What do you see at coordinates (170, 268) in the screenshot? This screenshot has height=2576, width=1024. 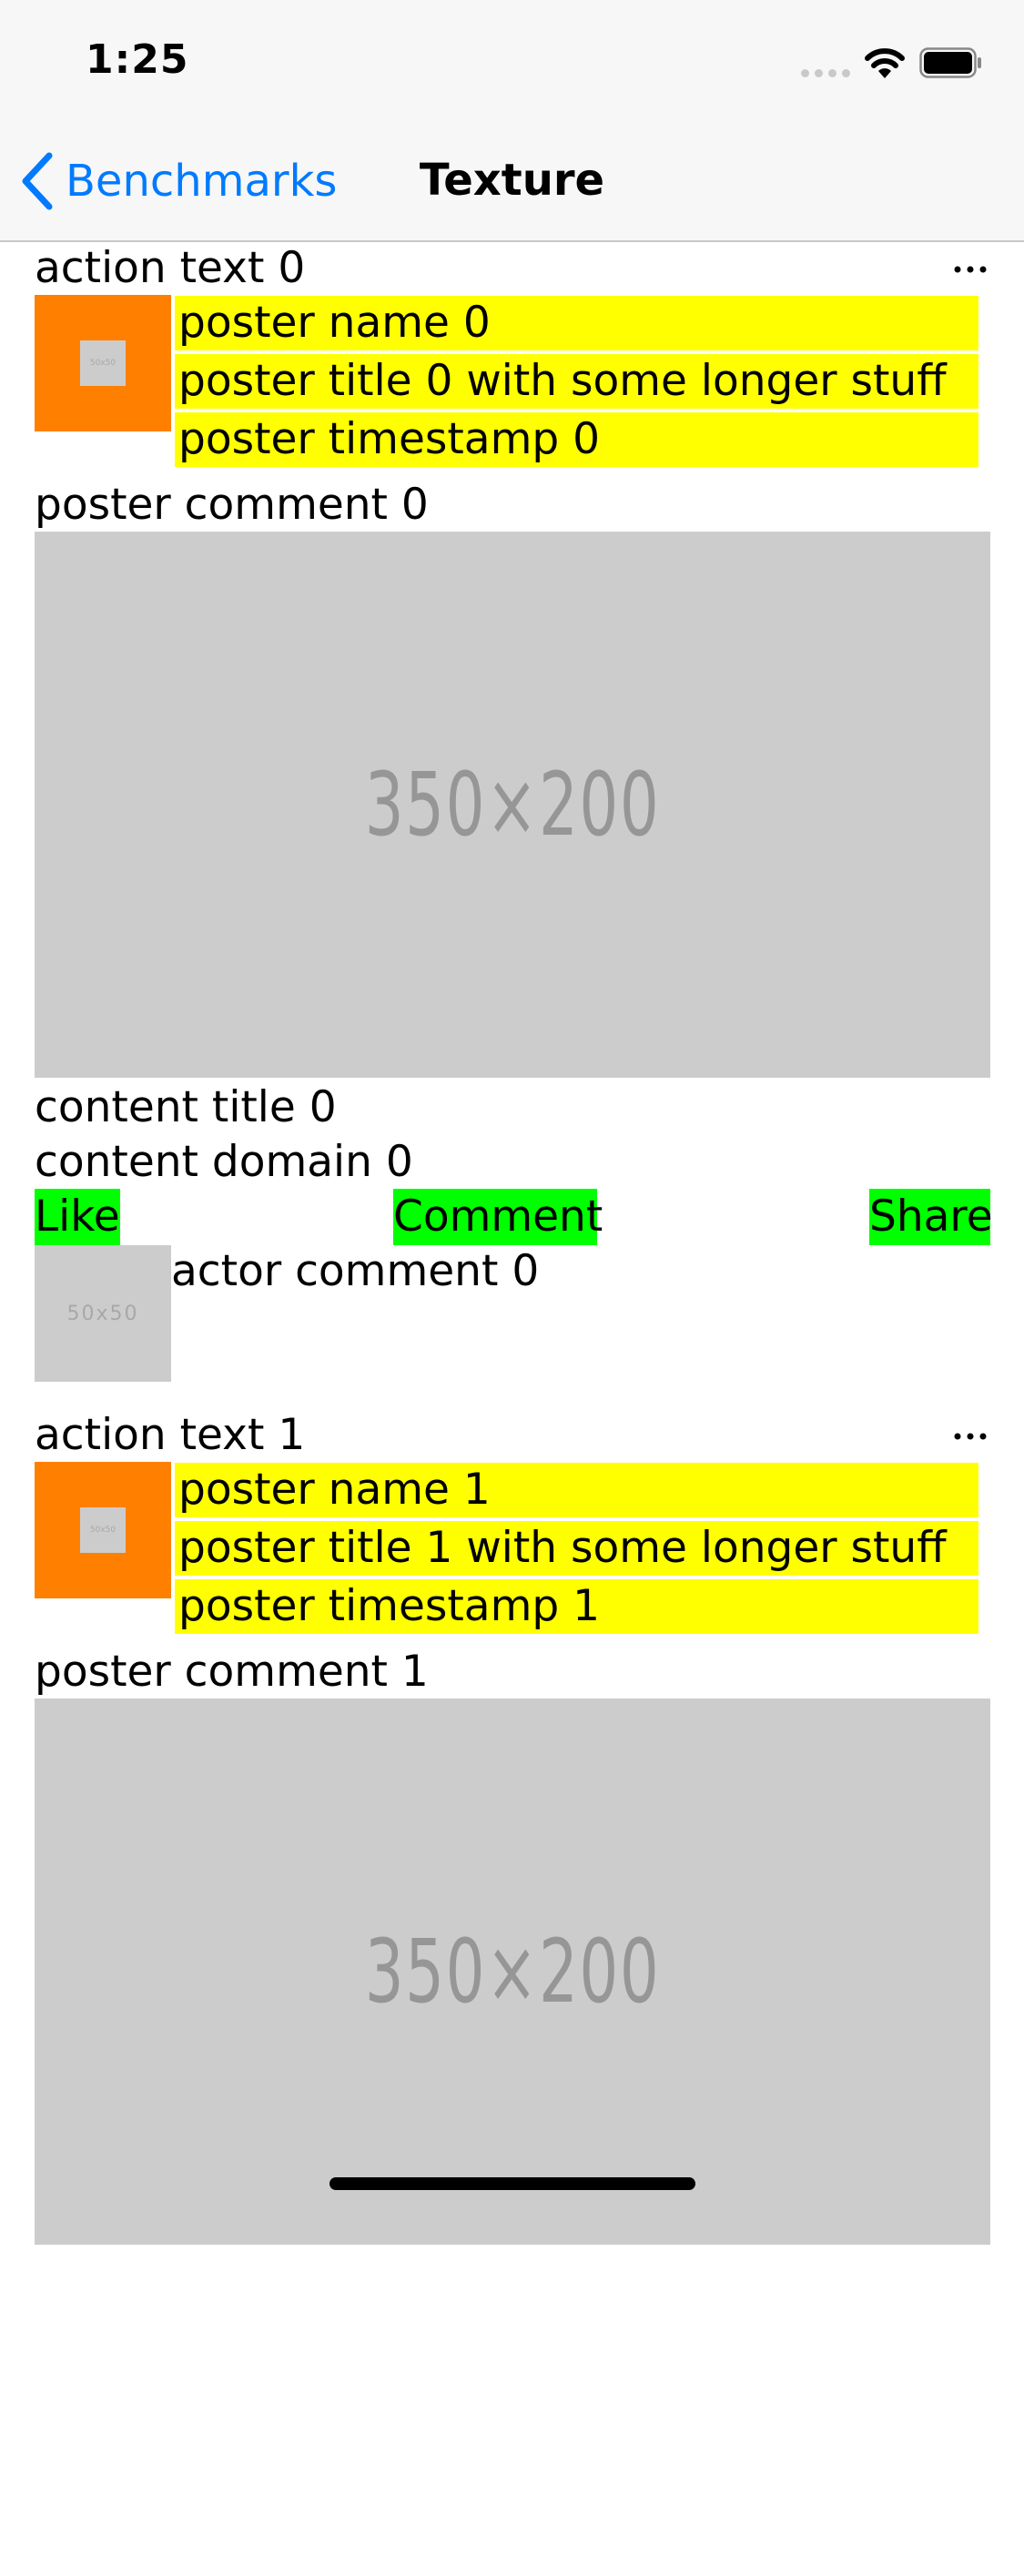 I see `action-text: action text 0` at bounding box center [170, 268].